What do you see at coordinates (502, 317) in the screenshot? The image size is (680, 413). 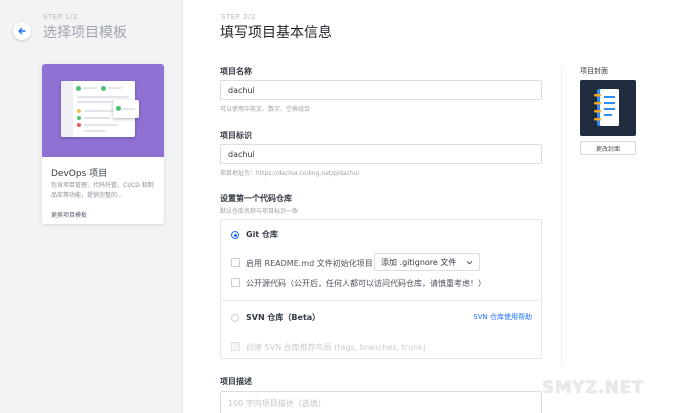 I see `svn-help-link: SVN 仓库使用帮助` at bounding box center [502, 317].